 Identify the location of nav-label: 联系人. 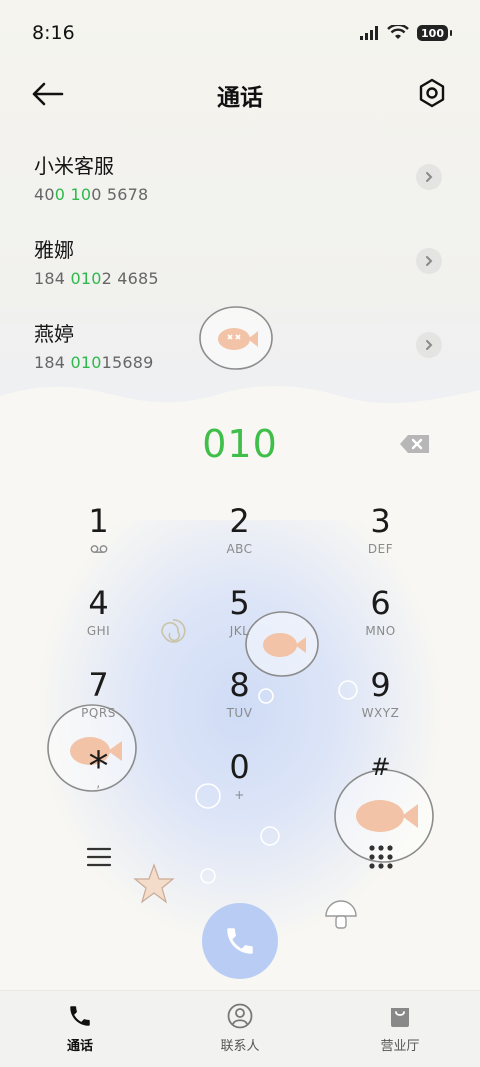
(240, 1046).